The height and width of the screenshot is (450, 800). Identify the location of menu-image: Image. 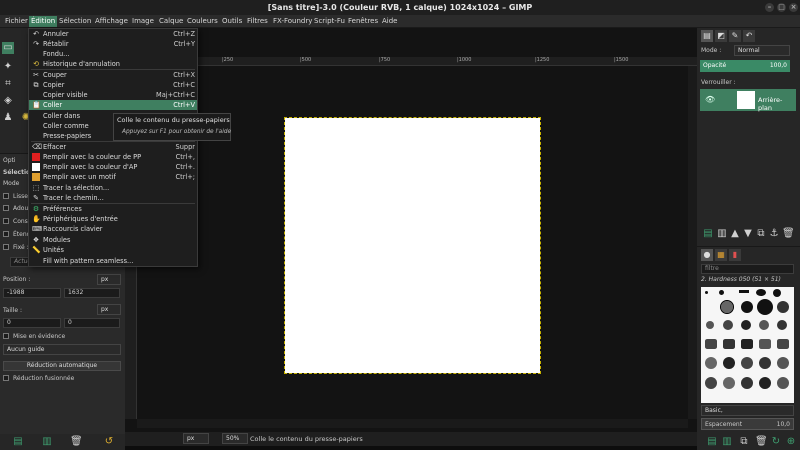
(143, 21).